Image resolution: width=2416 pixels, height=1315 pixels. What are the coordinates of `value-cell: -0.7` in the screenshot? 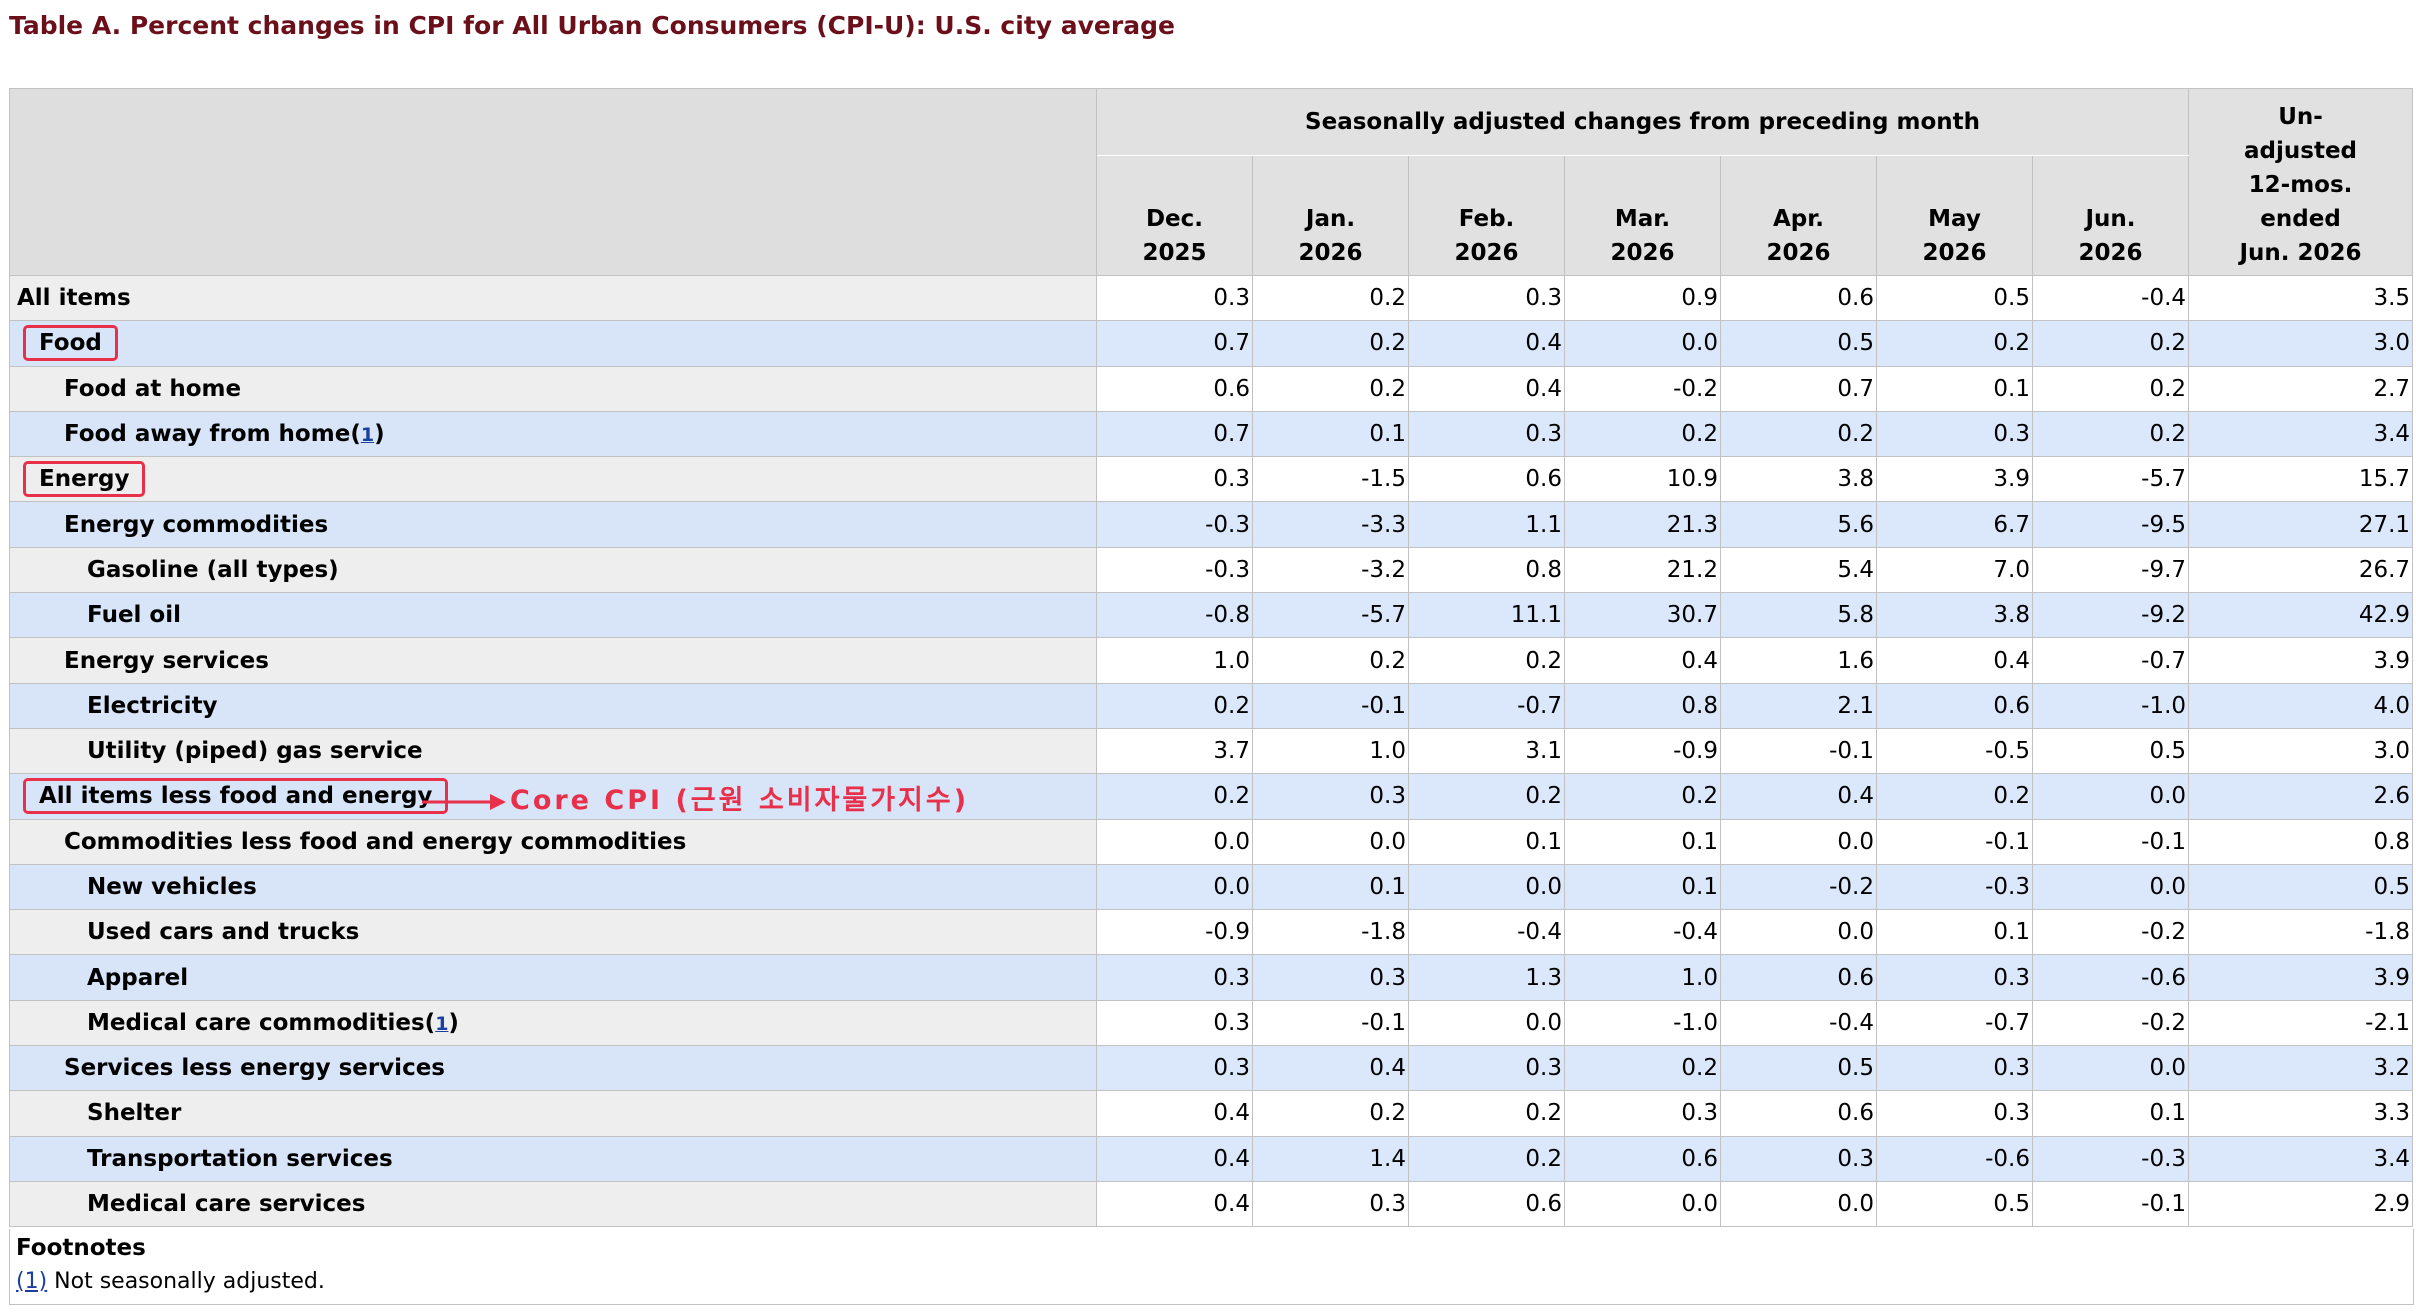 It's located at (2110, 660).